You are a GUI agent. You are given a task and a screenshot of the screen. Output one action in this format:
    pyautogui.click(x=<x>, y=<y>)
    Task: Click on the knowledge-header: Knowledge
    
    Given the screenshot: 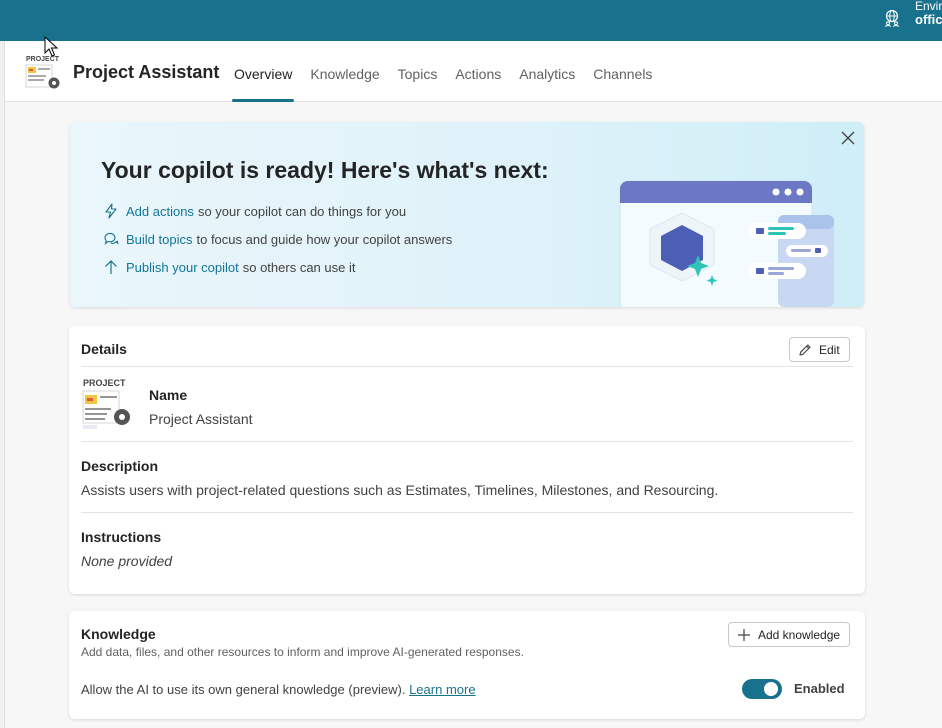 What is the action you would take?
    pyautogui.click(x=118, y=634)
    